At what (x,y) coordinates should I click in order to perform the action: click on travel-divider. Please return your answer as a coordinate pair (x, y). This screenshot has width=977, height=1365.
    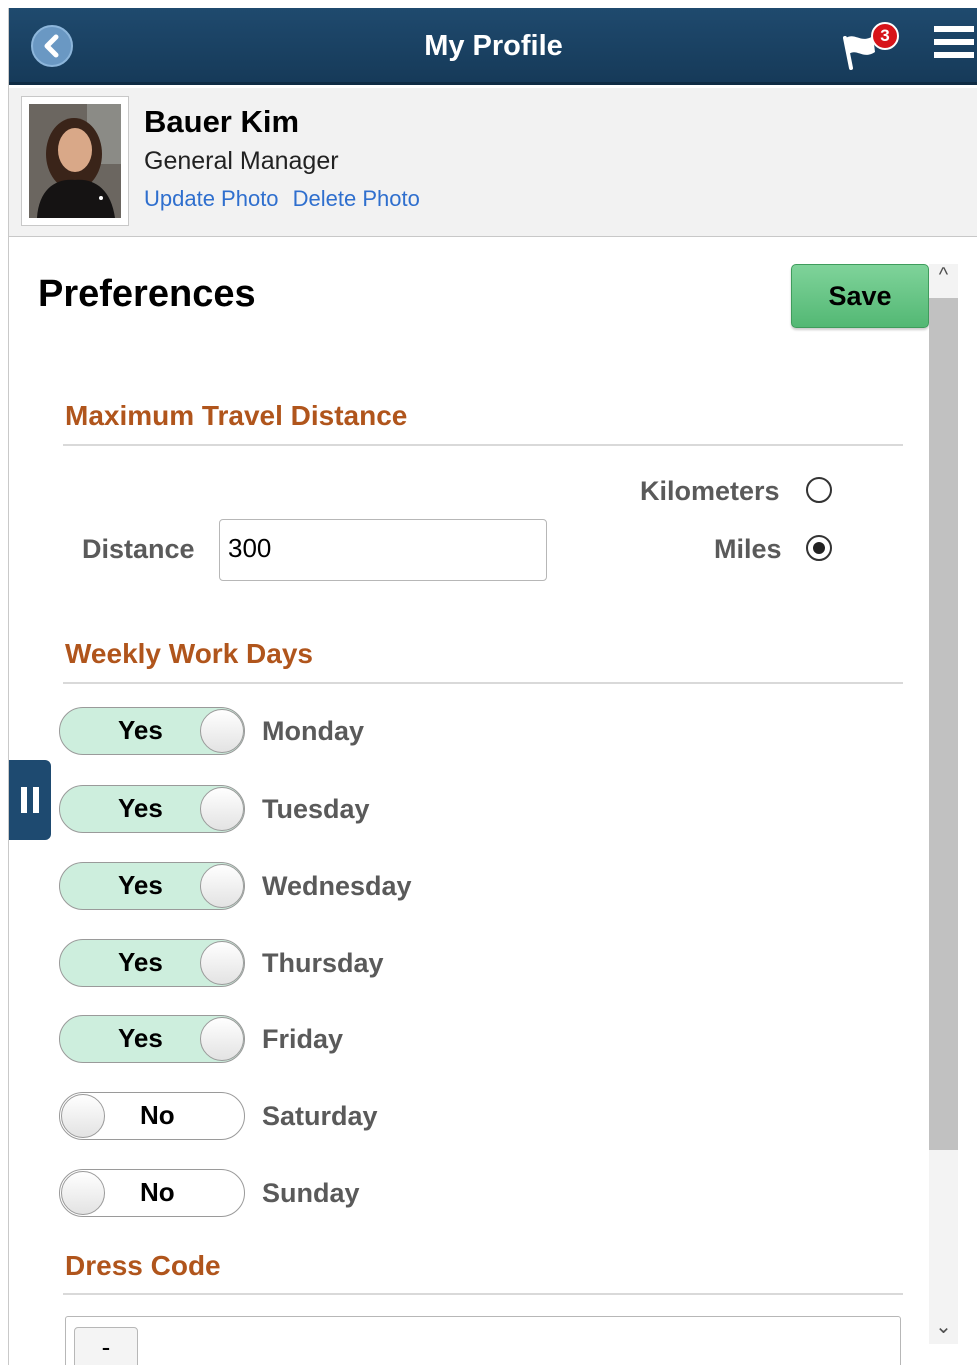
    Looking at the image, I should click on (483, 445).